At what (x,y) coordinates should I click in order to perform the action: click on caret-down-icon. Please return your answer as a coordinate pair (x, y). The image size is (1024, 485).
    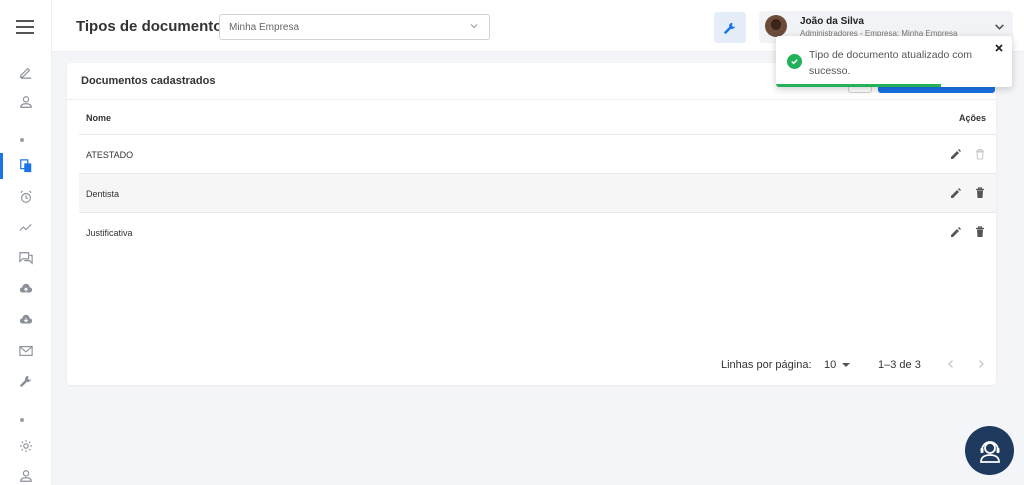
    Looking at the image, I should click on (846, 365).